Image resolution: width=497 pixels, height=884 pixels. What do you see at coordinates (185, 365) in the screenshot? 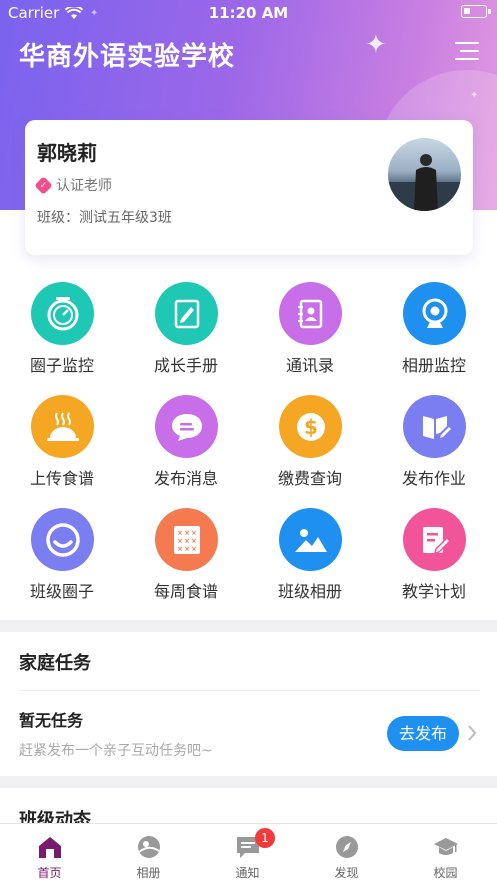
I see `feature-label: 成长手册` at bounding box center [185, 365].